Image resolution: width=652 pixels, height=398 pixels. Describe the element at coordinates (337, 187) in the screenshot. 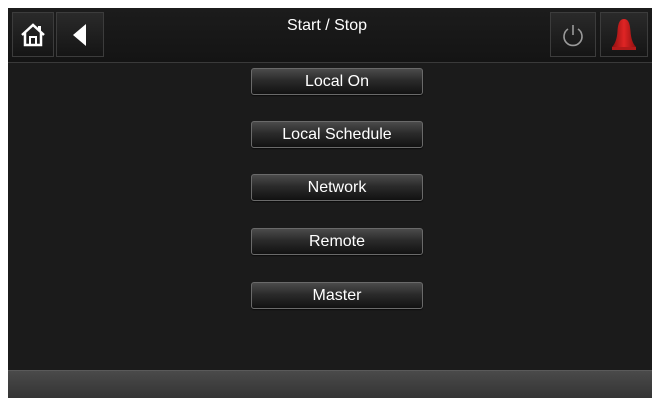

I see `network-button: Network` at that location.